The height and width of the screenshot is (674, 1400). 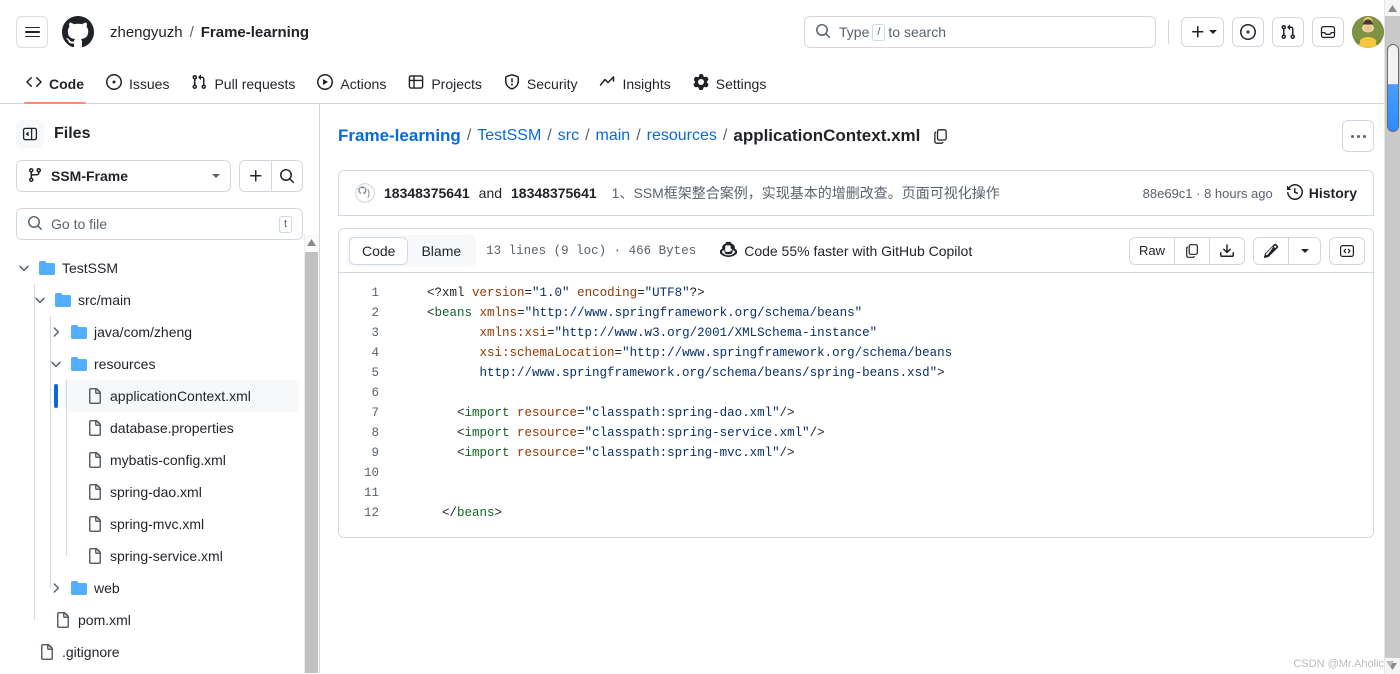 What do you see at coordinates (243, 83) in the screenshot?
I see `tab-pull-requests: Pull requests` at bounding box center [243, 83].